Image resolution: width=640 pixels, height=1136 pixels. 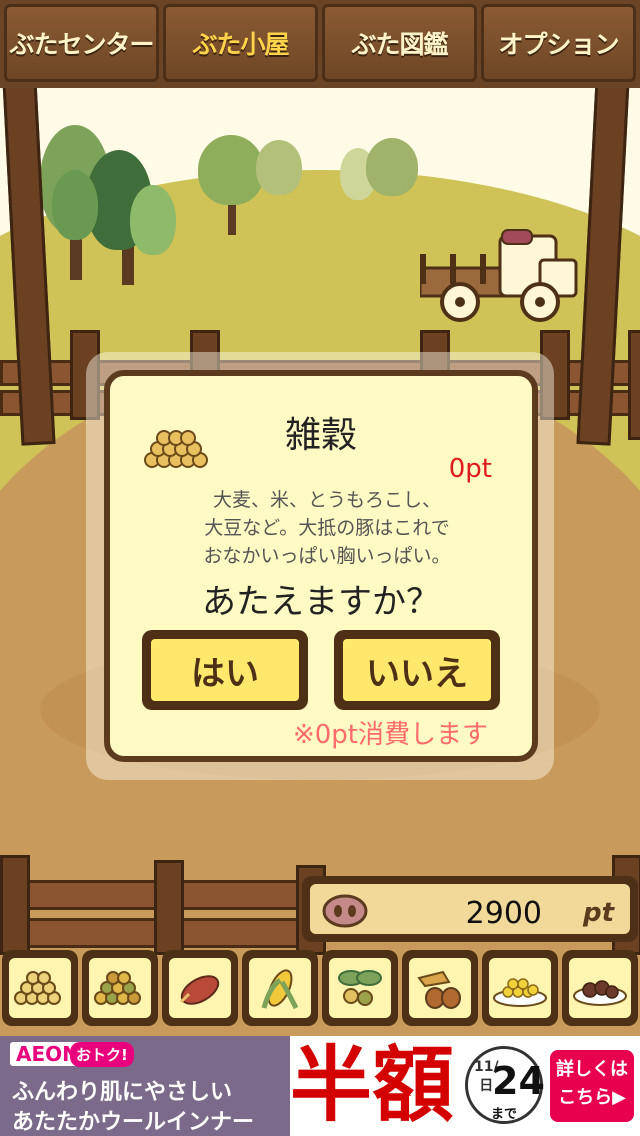 I want to click on description-line: 大豆など。大抵の豚はこれで, so click(x=327, y=528).